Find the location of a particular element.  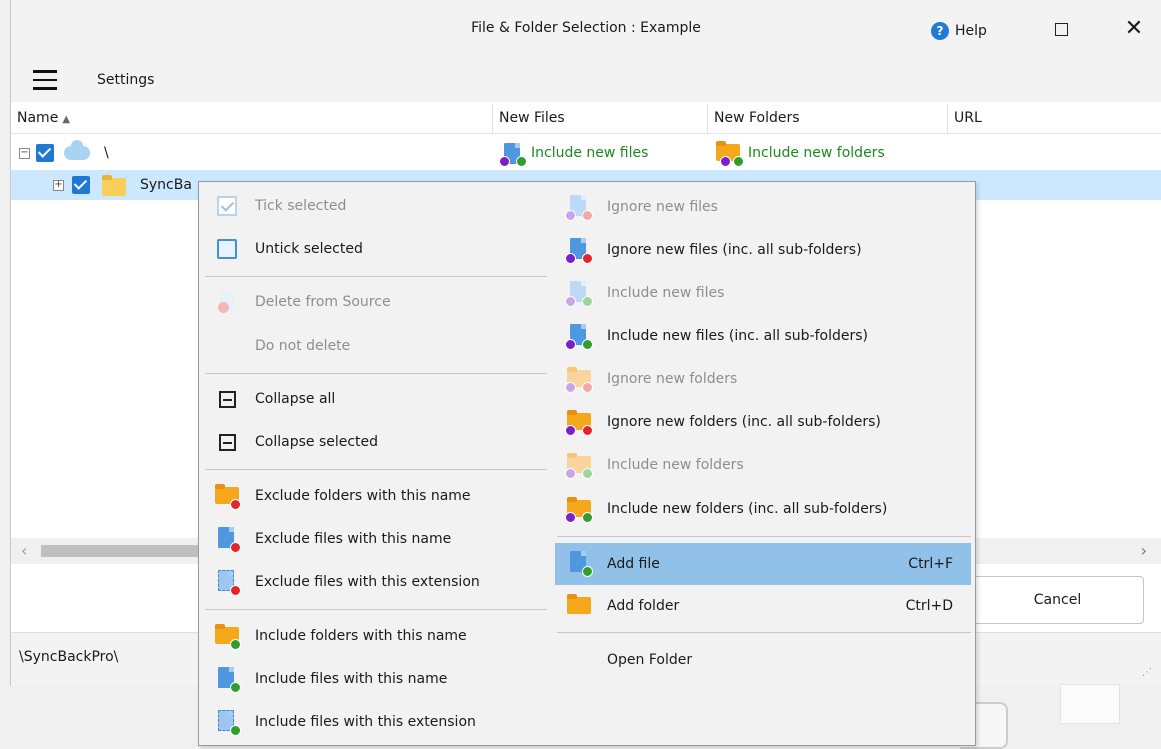

settings-button: Settings is located at coordinates (125, 80).